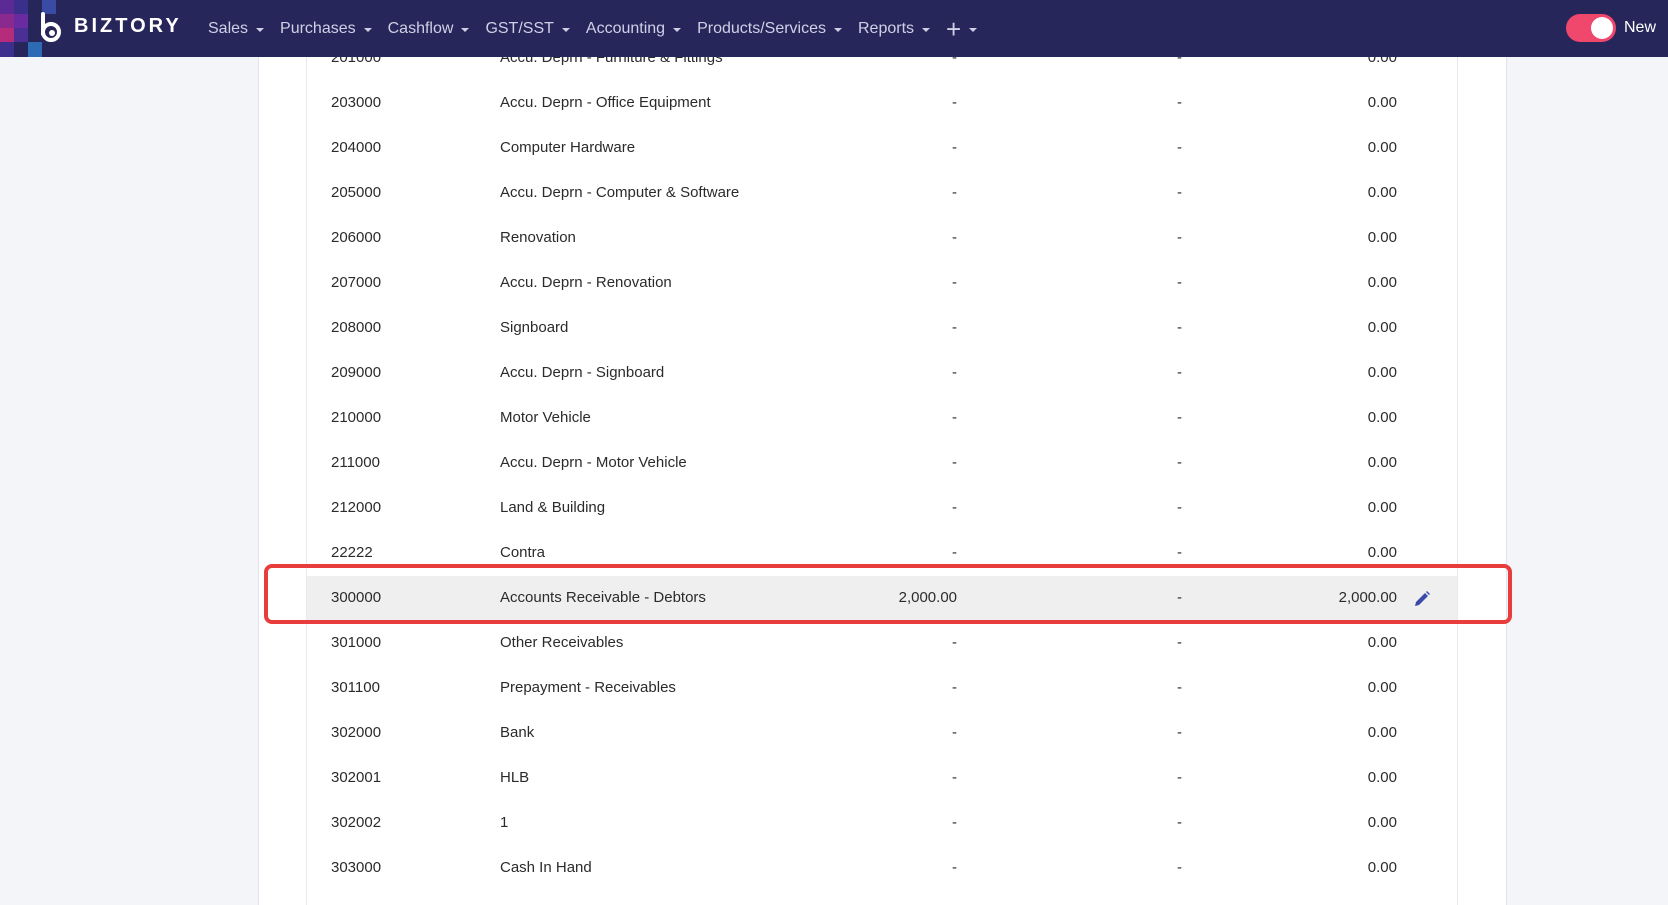  Describe the element at coordinates (894, 29) in the screenshot. I see `nav-reports: Reports` at that location.